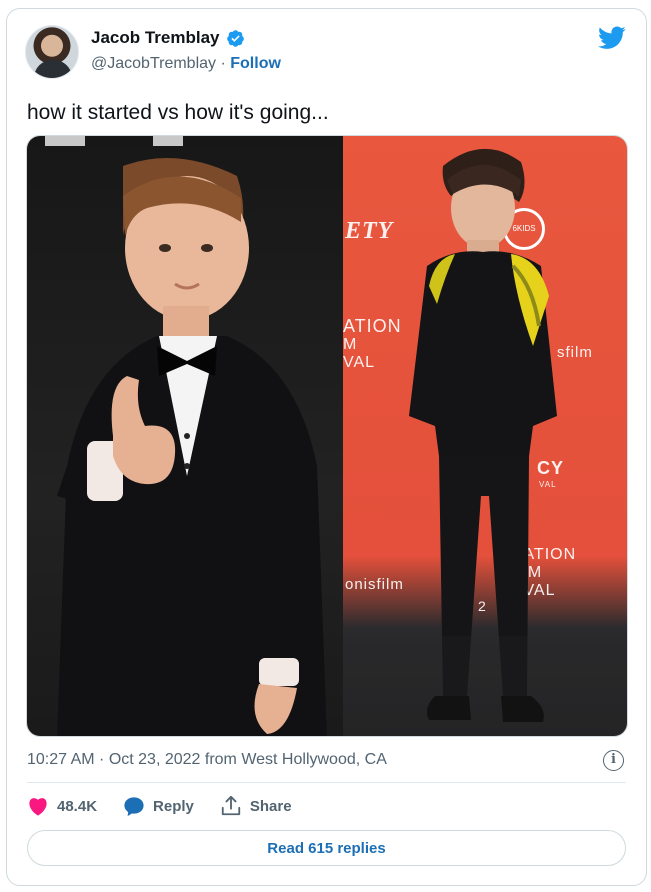 This screenshot has height=892, width=651. Describe the element at coordinates (255, 63) in the screenshot. I see `follow-button: Follow` at that location.